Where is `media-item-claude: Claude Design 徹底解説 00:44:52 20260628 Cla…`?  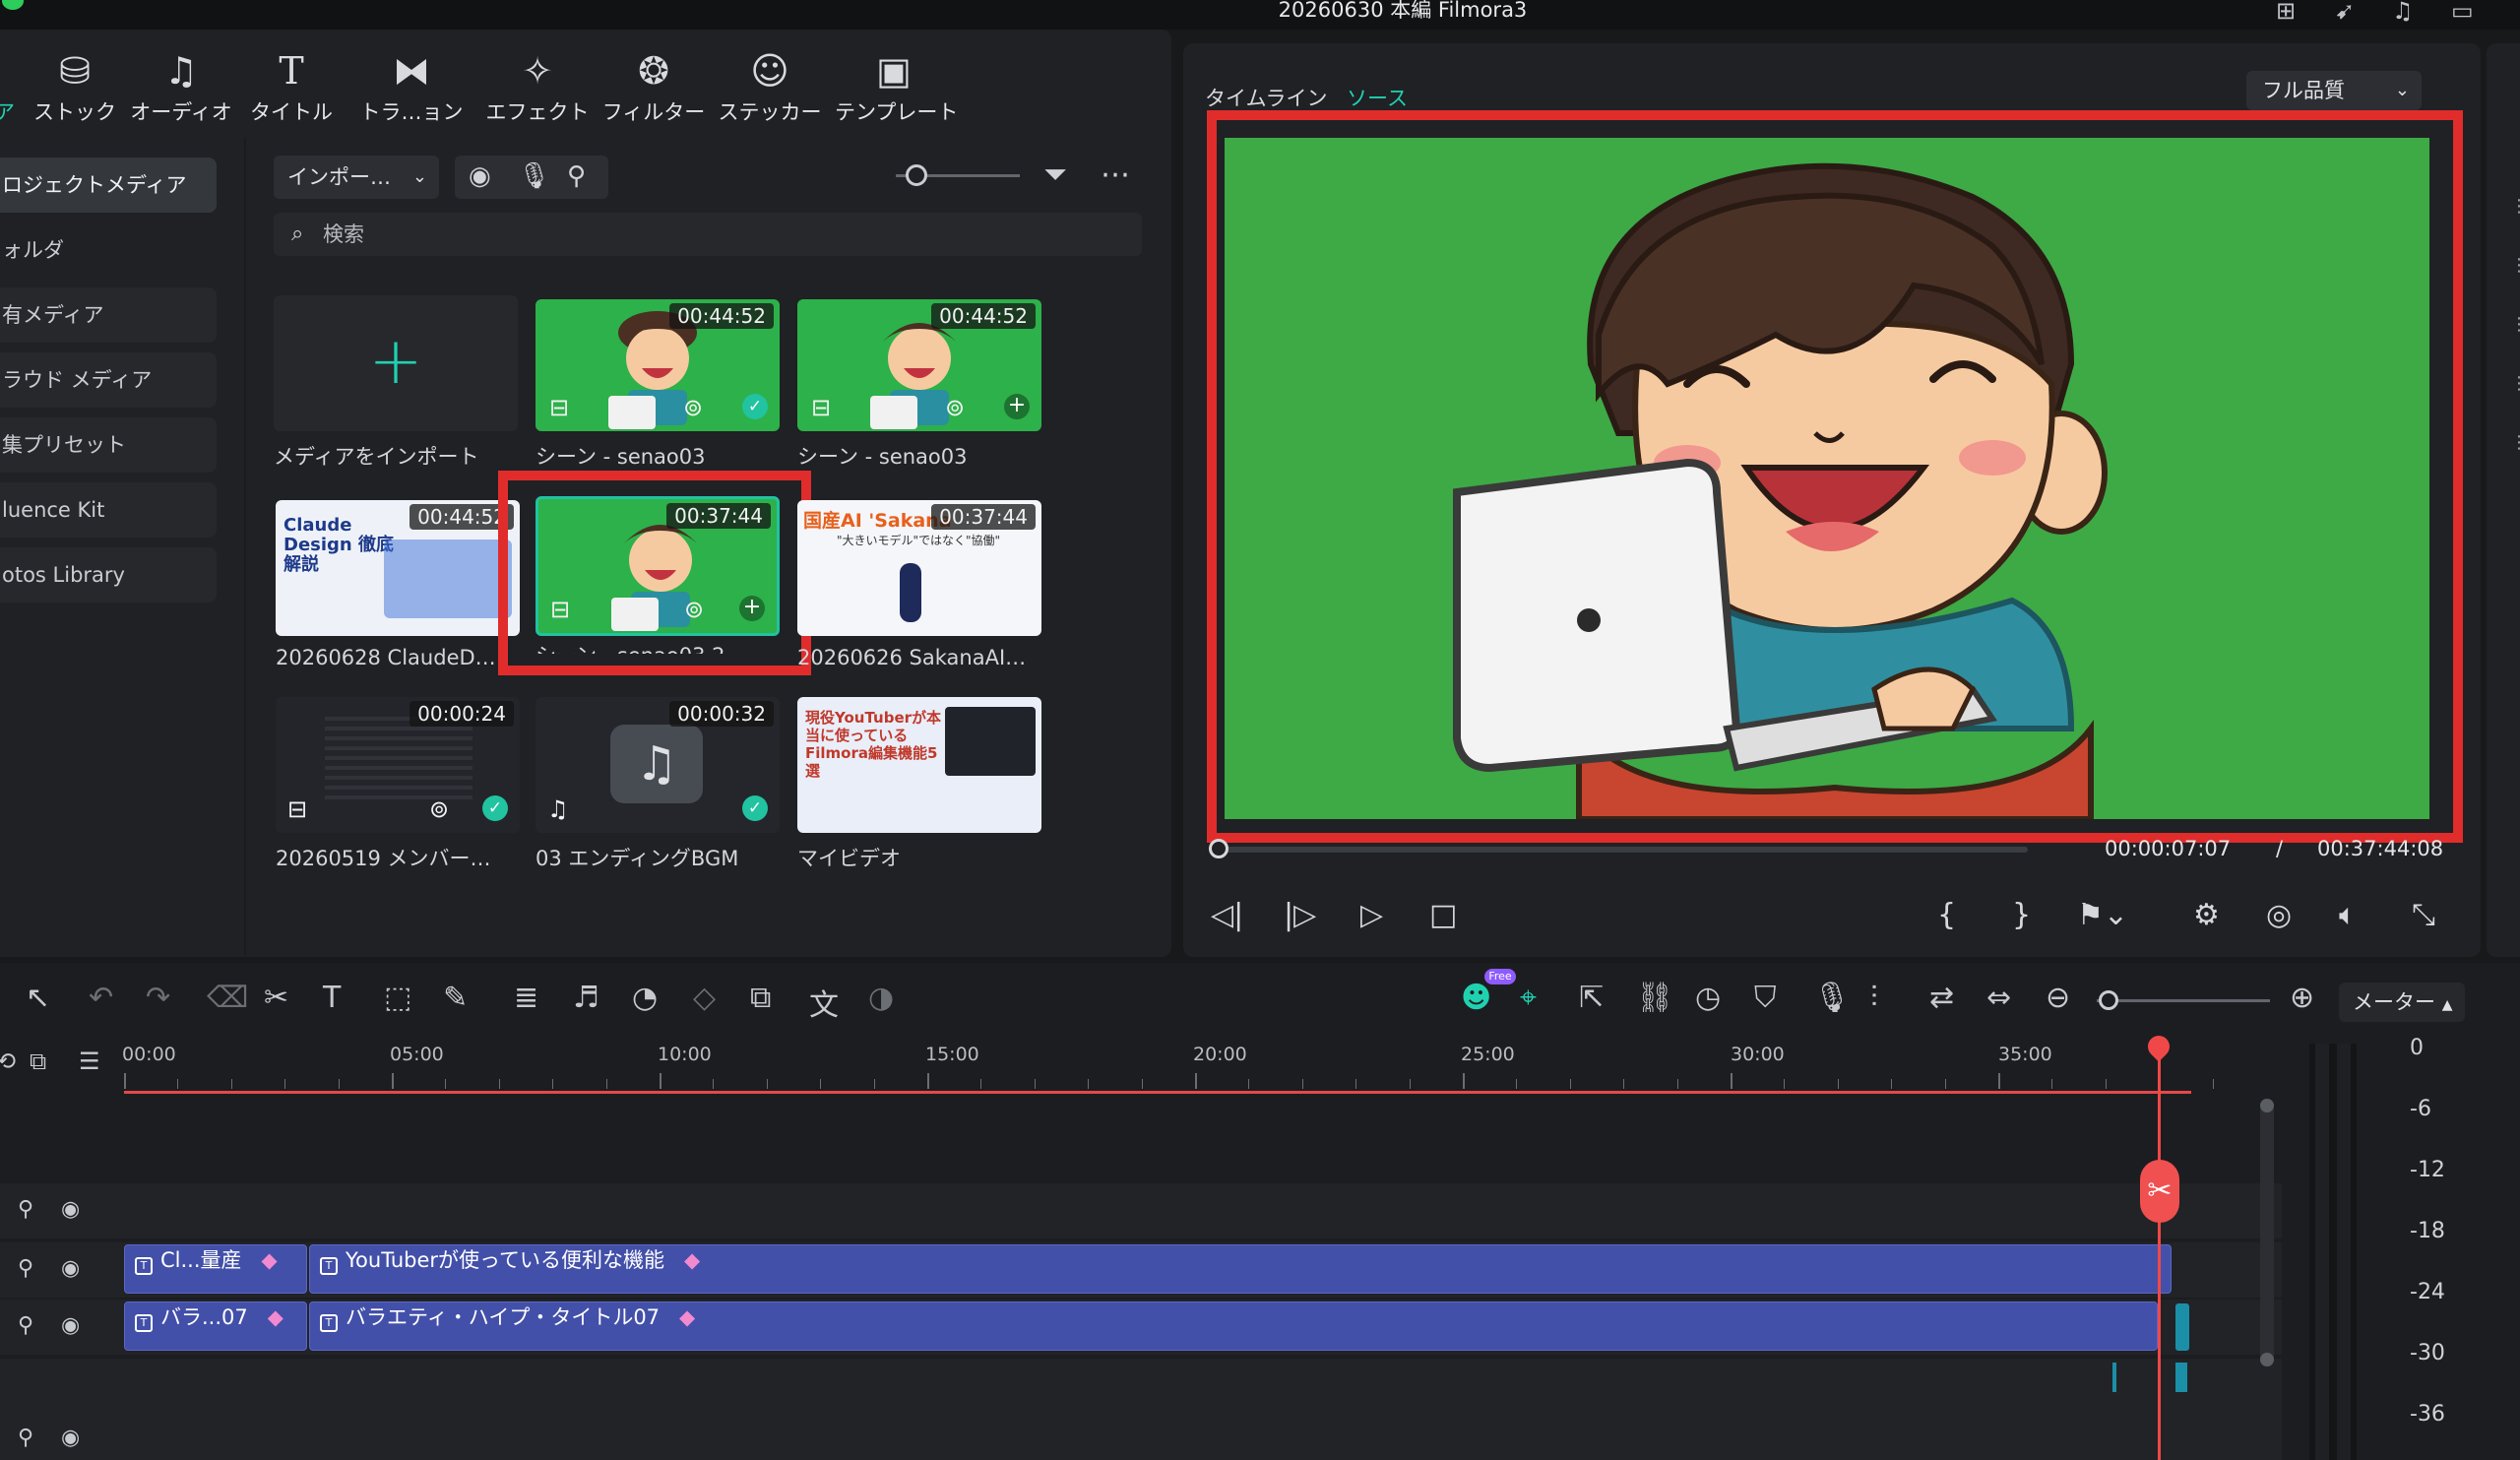
media-item-claude: Claude Design 徹底解説 00:44:52 20260628 Cla… is located at coordinates (398, 584).